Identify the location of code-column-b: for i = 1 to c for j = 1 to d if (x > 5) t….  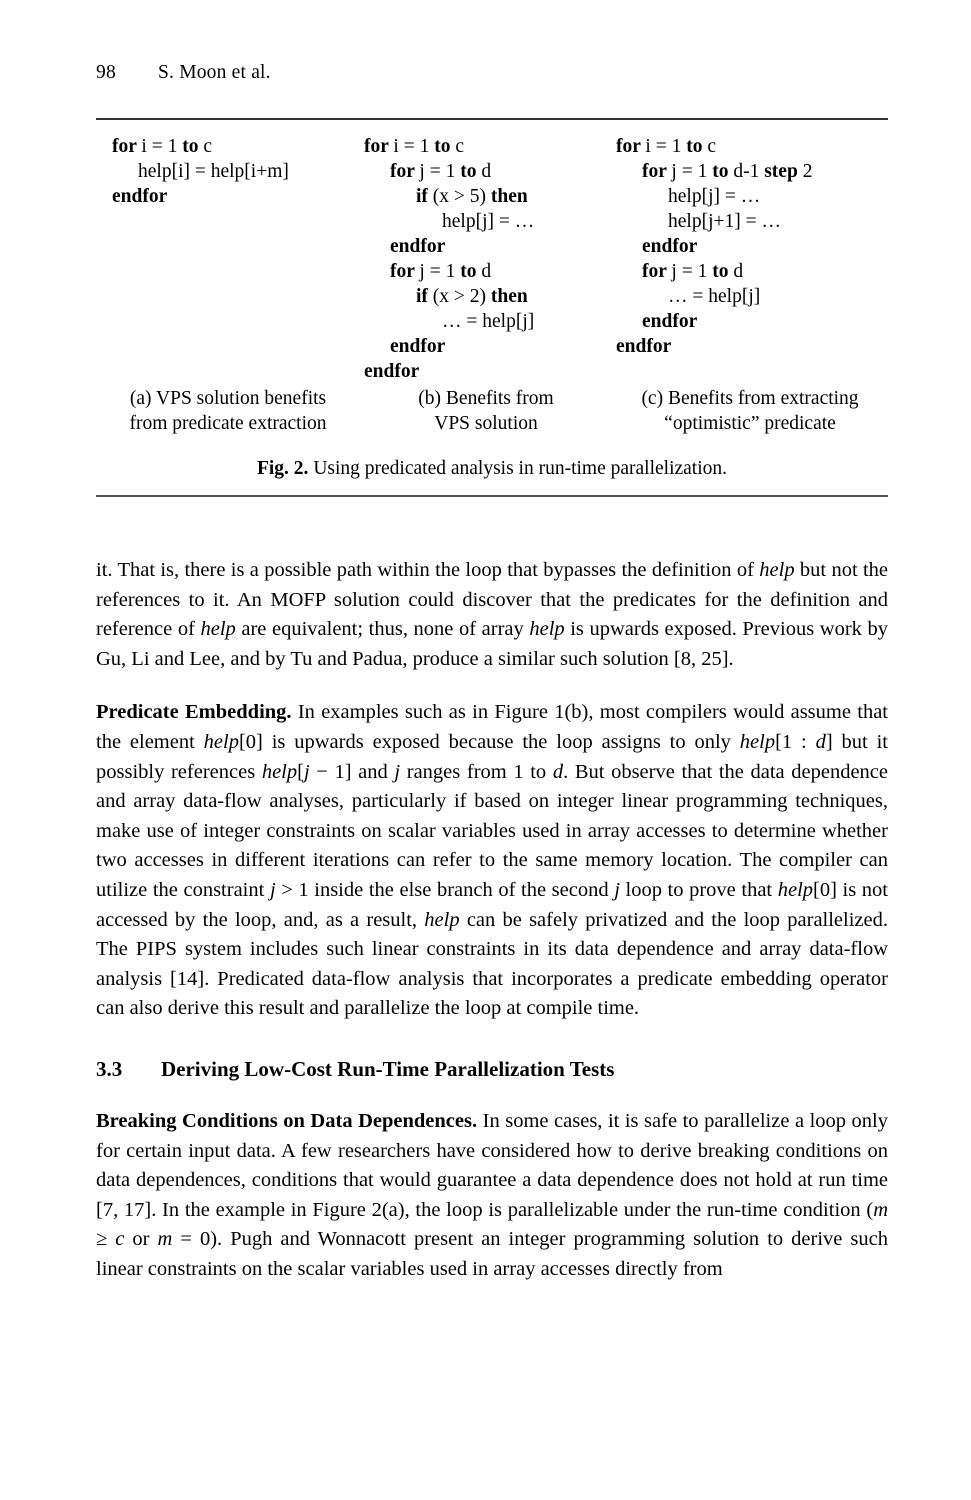
(449, 259).